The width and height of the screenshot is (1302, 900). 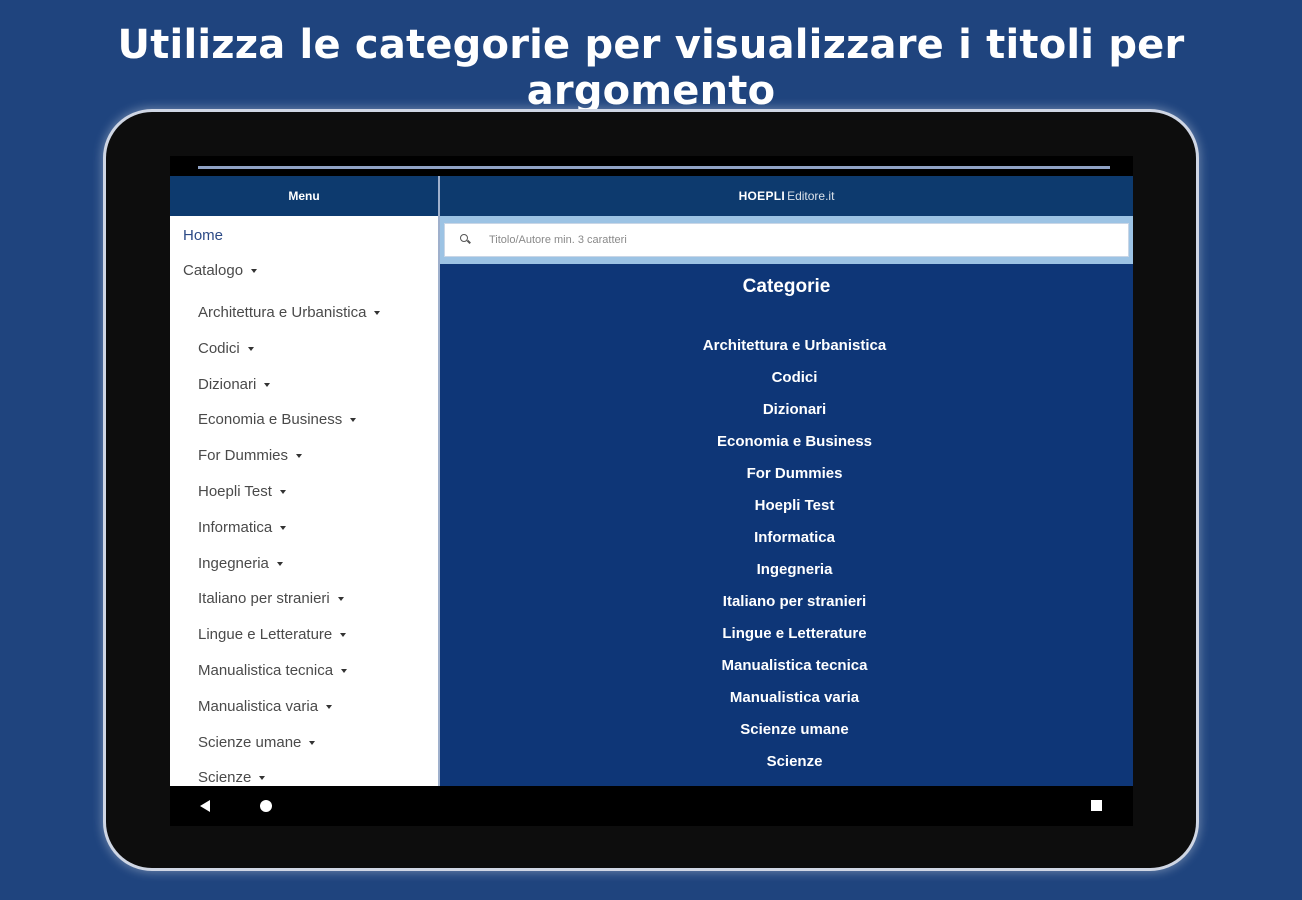 I want to click on search-bar, so click(x=786, y=240).